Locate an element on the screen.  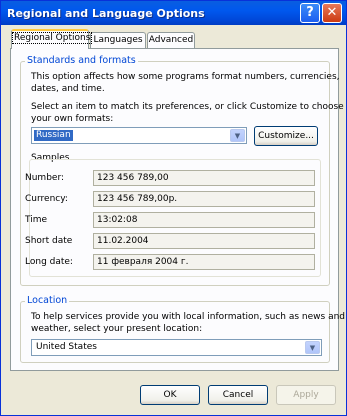
sample-time: 13:02:08 is located at coordinates (204, 220).